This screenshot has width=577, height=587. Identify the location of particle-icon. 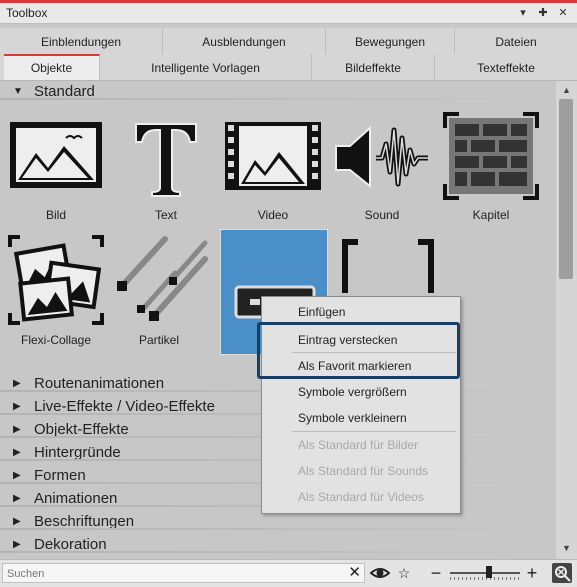
(159, 280).